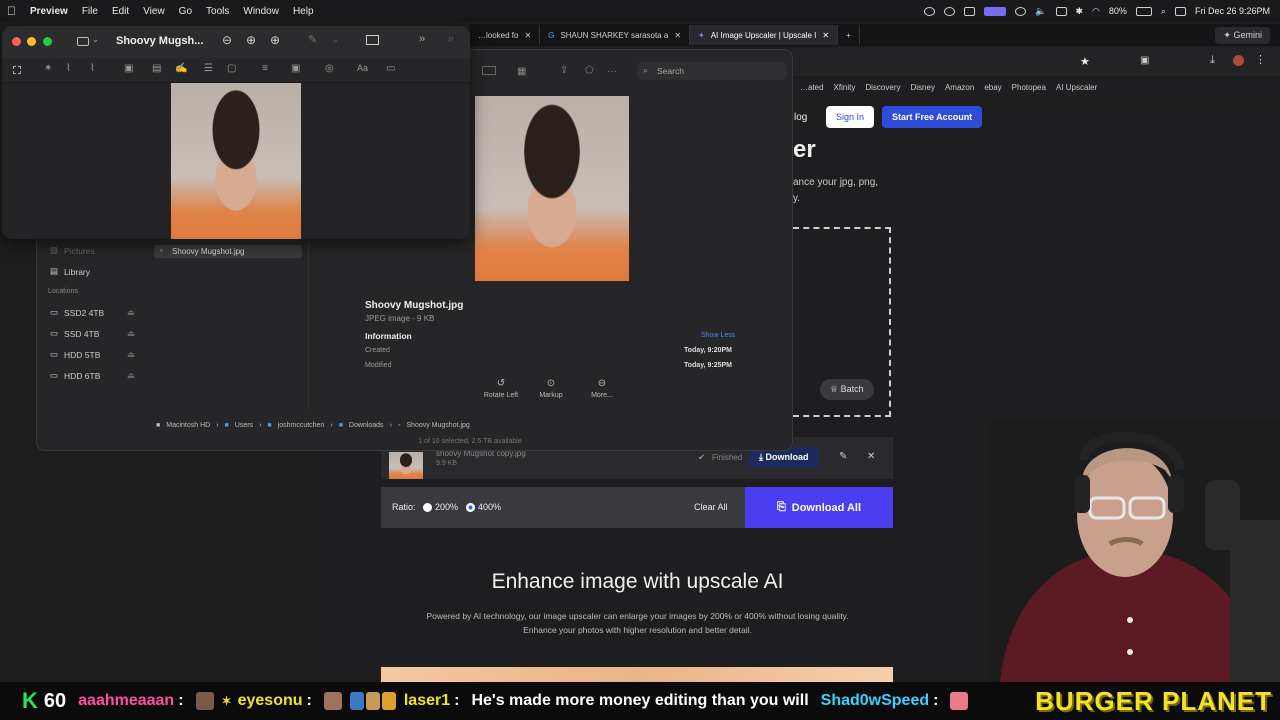  Describe the element at coordinates (845, 87) in the screenshot. I see `bookmark-item: Xfinity` at that location.